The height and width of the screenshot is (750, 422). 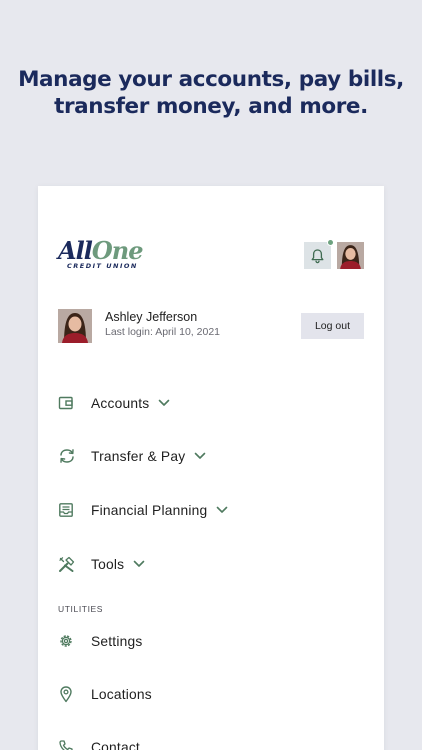 I want to click on transfer-arrows-icon, so click(x=71, y=456).